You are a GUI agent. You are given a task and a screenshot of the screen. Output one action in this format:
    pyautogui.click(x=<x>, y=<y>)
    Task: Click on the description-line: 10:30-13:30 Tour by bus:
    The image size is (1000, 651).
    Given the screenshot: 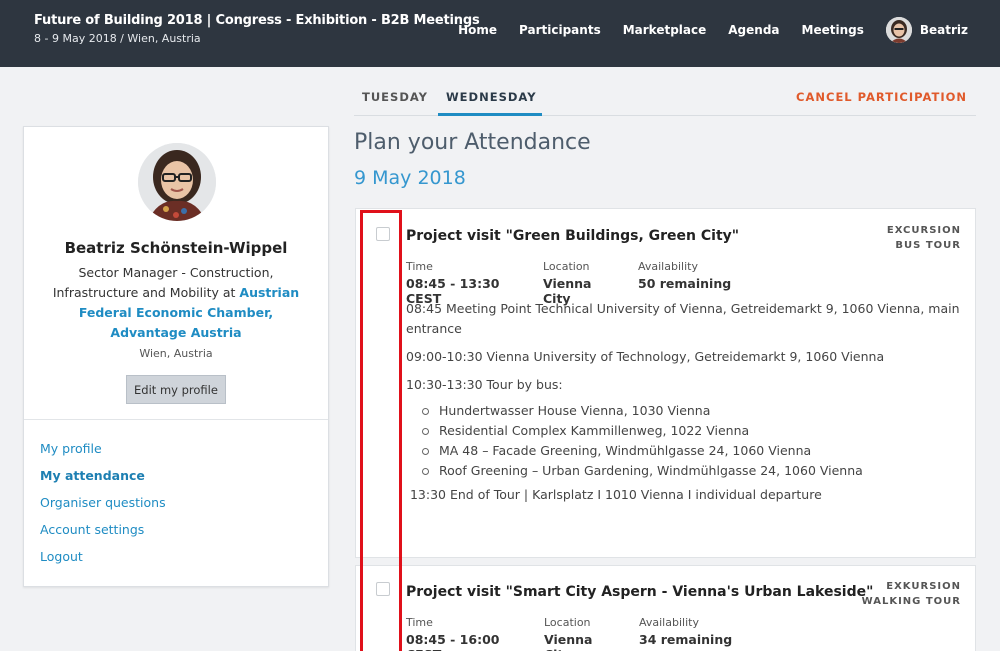 What is the action you would take?
    pyautogui.click(x=484, y=384)
    